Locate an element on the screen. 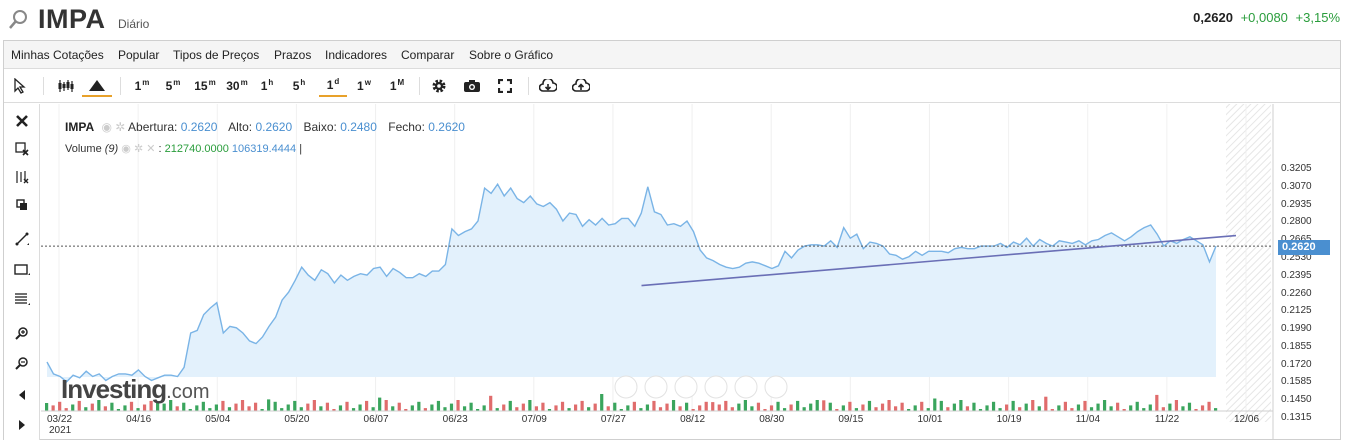 The width and height of the screenshot is (1348, 441). crosshair-delete-icon is located at coordinates (22, 149).